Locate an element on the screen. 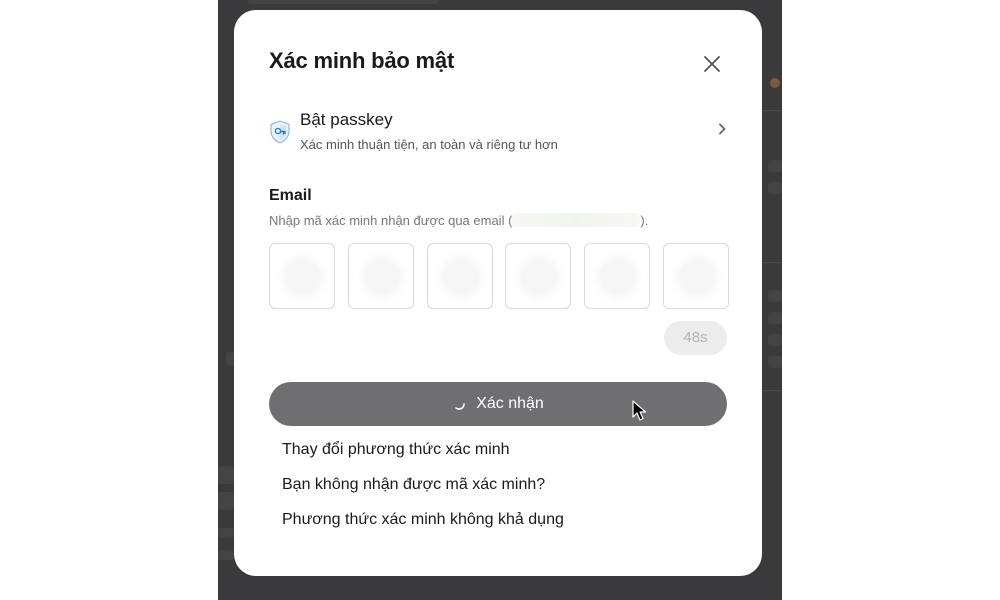 Image resolution: width=1000 pixels, height=600 pixels. email-hint-suffix: ). is located at coordinates (644, 220).